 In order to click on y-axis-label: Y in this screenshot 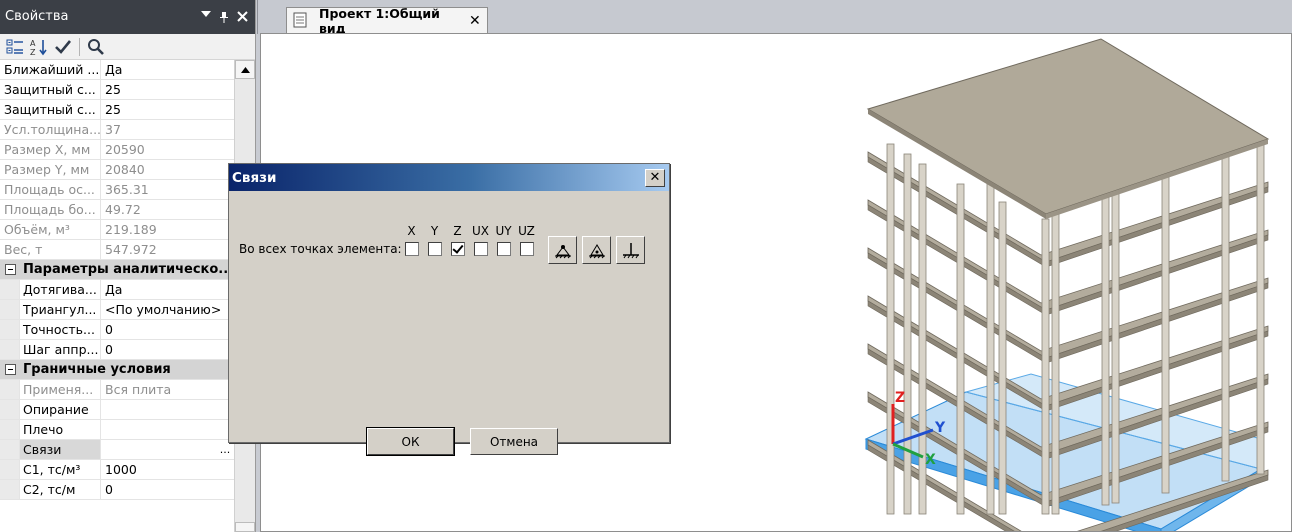, I will do `click(940, 428)`.